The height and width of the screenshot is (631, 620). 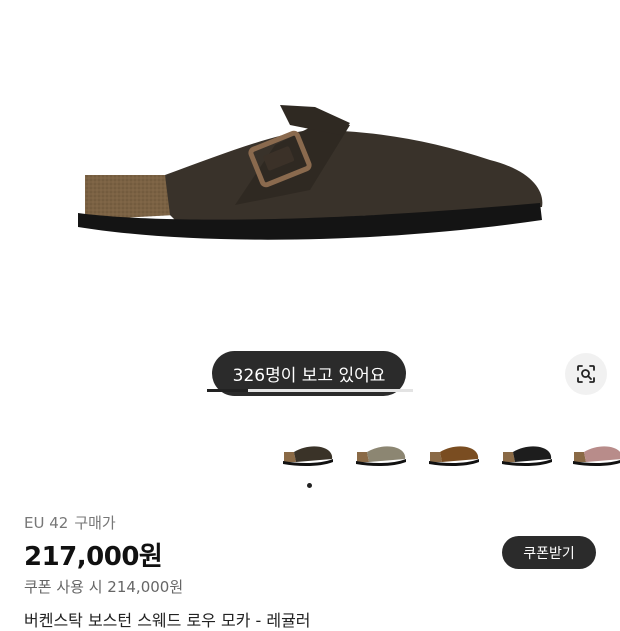 What do you see at coordinates (228, 390) in the screenshot?
I see `carousel-progress-fill` at bounding box center [228, 390].